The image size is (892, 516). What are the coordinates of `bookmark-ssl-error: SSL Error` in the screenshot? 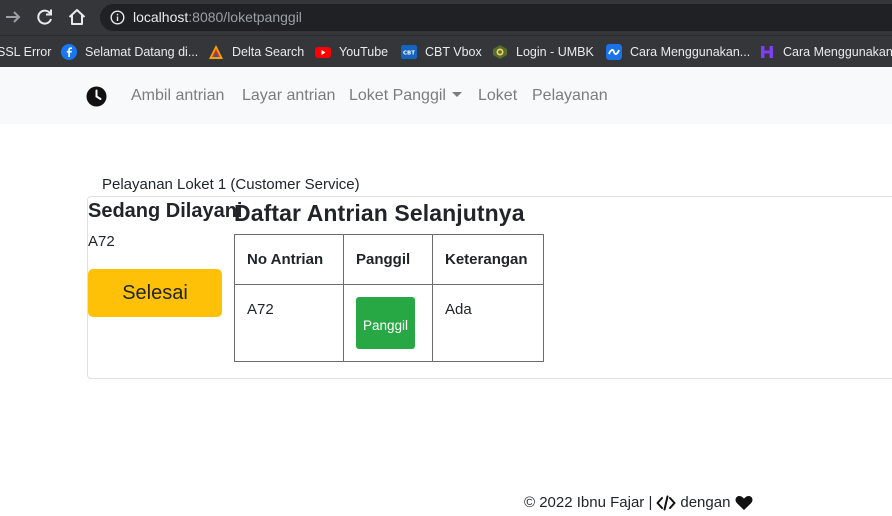 It's located at (25, 52).